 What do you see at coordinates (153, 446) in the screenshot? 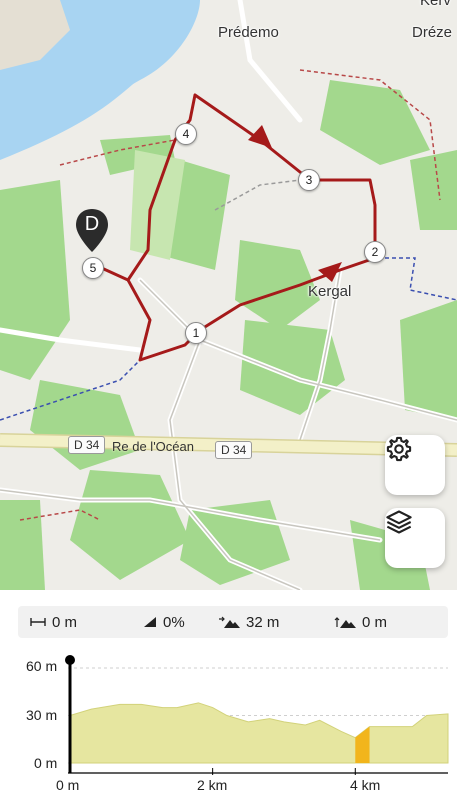
I see `road-label: Re de l'Océan` at bounding box center [153, 446].